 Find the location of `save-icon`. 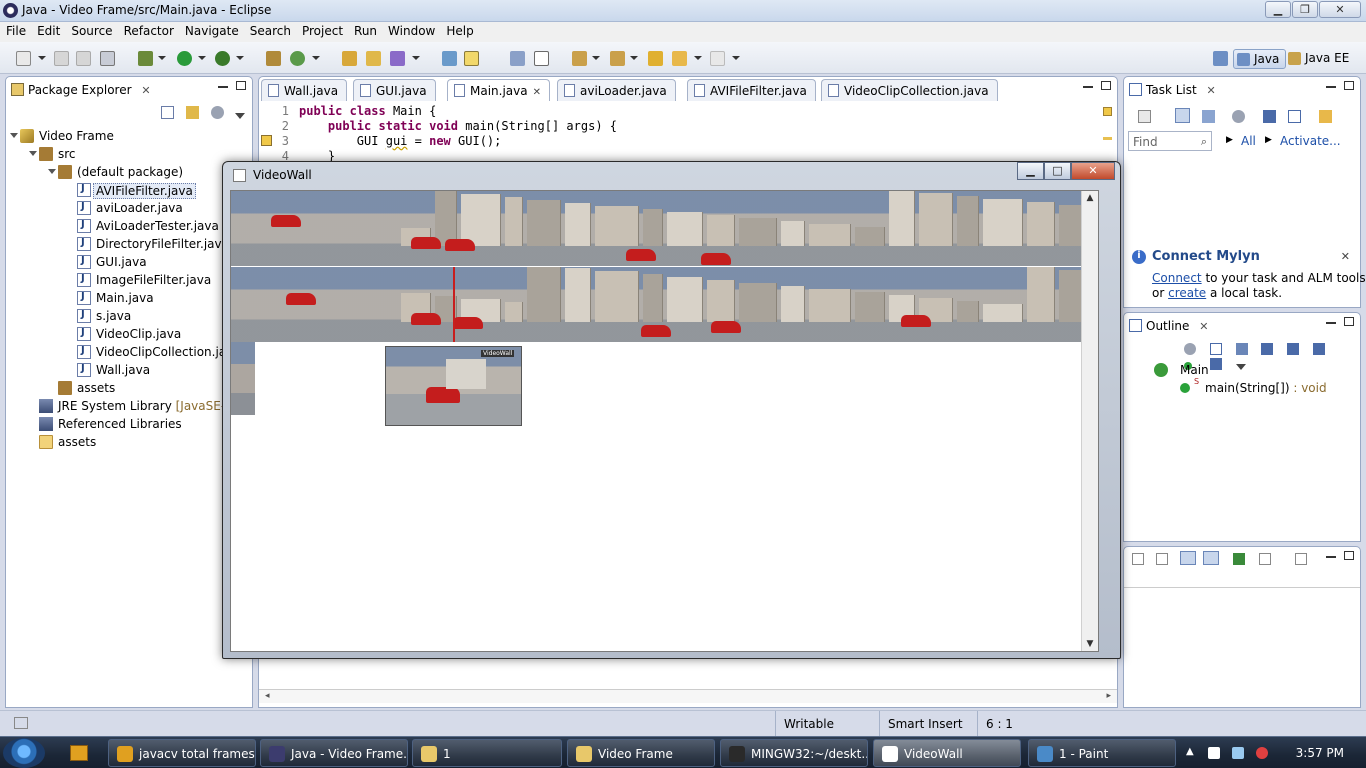

save-icon is located at coordinates (61, 58).